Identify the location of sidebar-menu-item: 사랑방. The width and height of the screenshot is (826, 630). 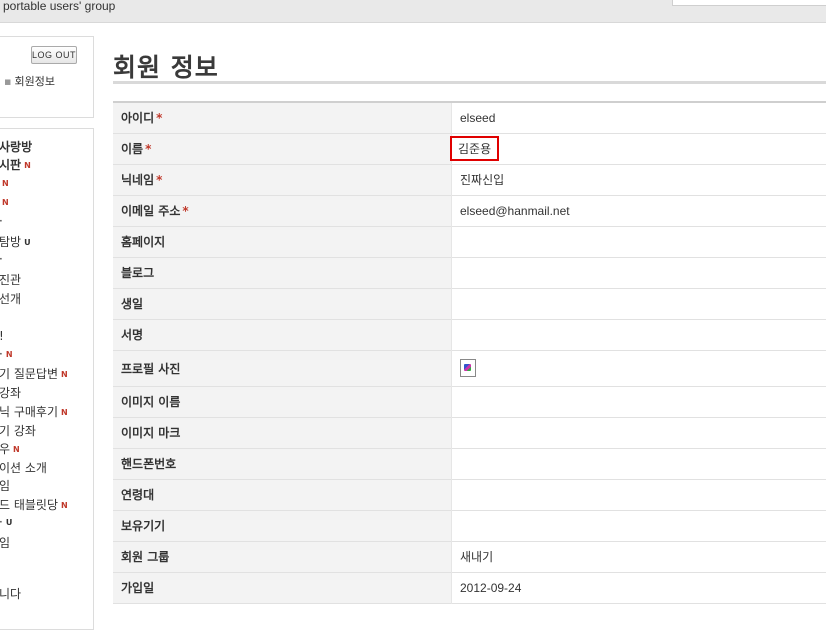
(16, 146).